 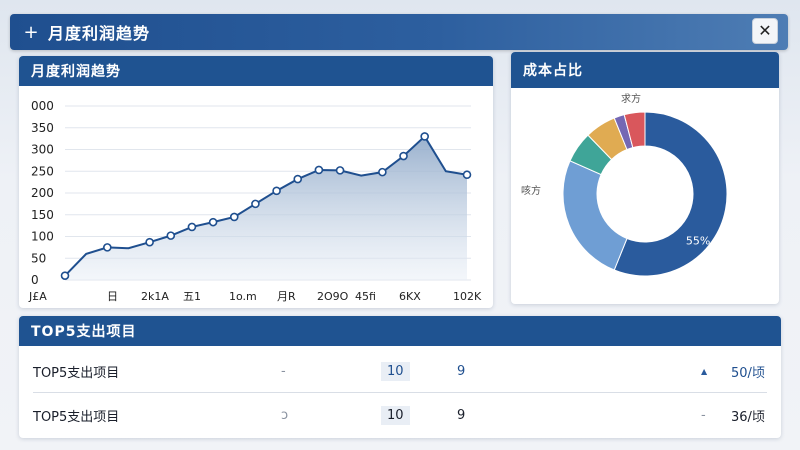 I want to click on table-row: TOP5支出项目 ɔ 10 9 - 36/顷, so click(x=400, y=415).